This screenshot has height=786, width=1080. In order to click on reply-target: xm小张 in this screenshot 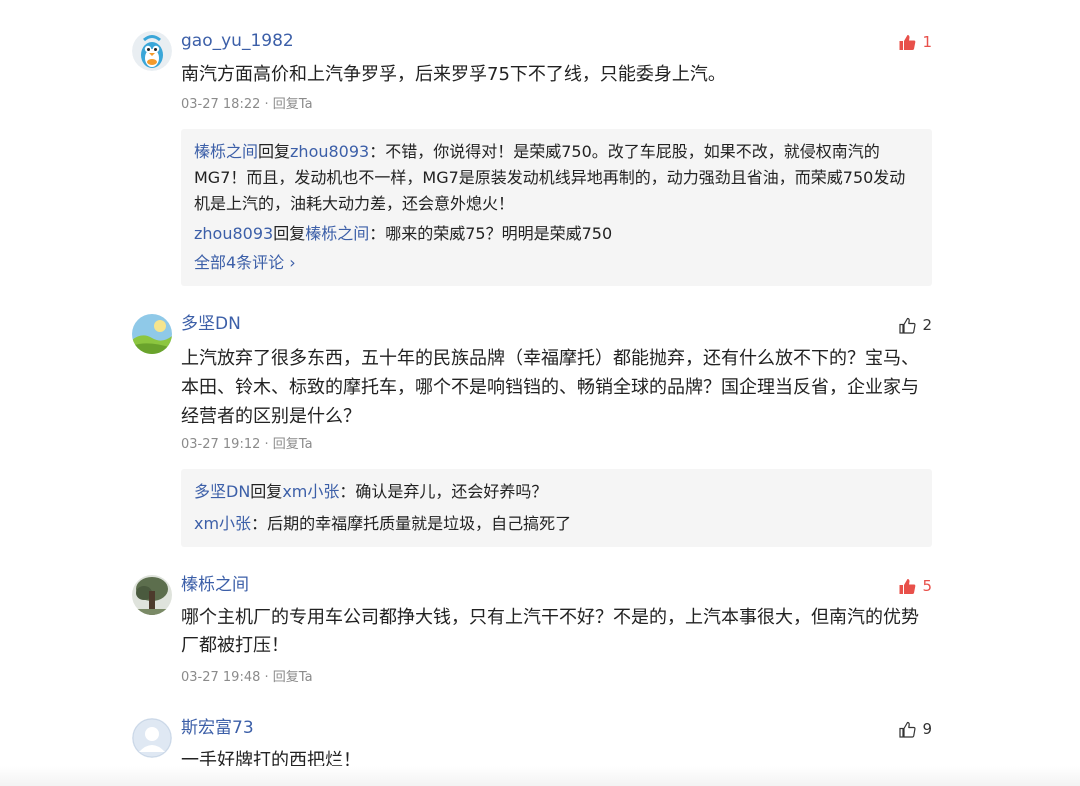, I will do `click(310, 491)`.